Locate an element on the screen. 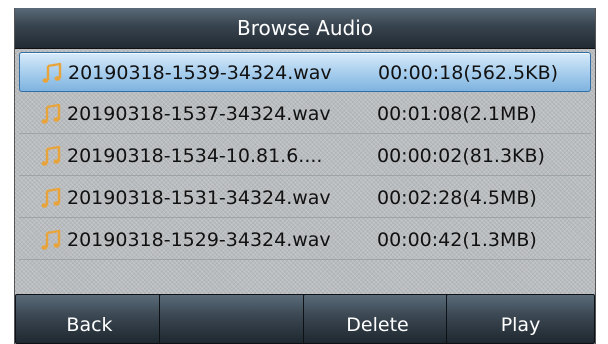  file-name: 20190318-1529-34324.wav is located at coordinates (199, 240).